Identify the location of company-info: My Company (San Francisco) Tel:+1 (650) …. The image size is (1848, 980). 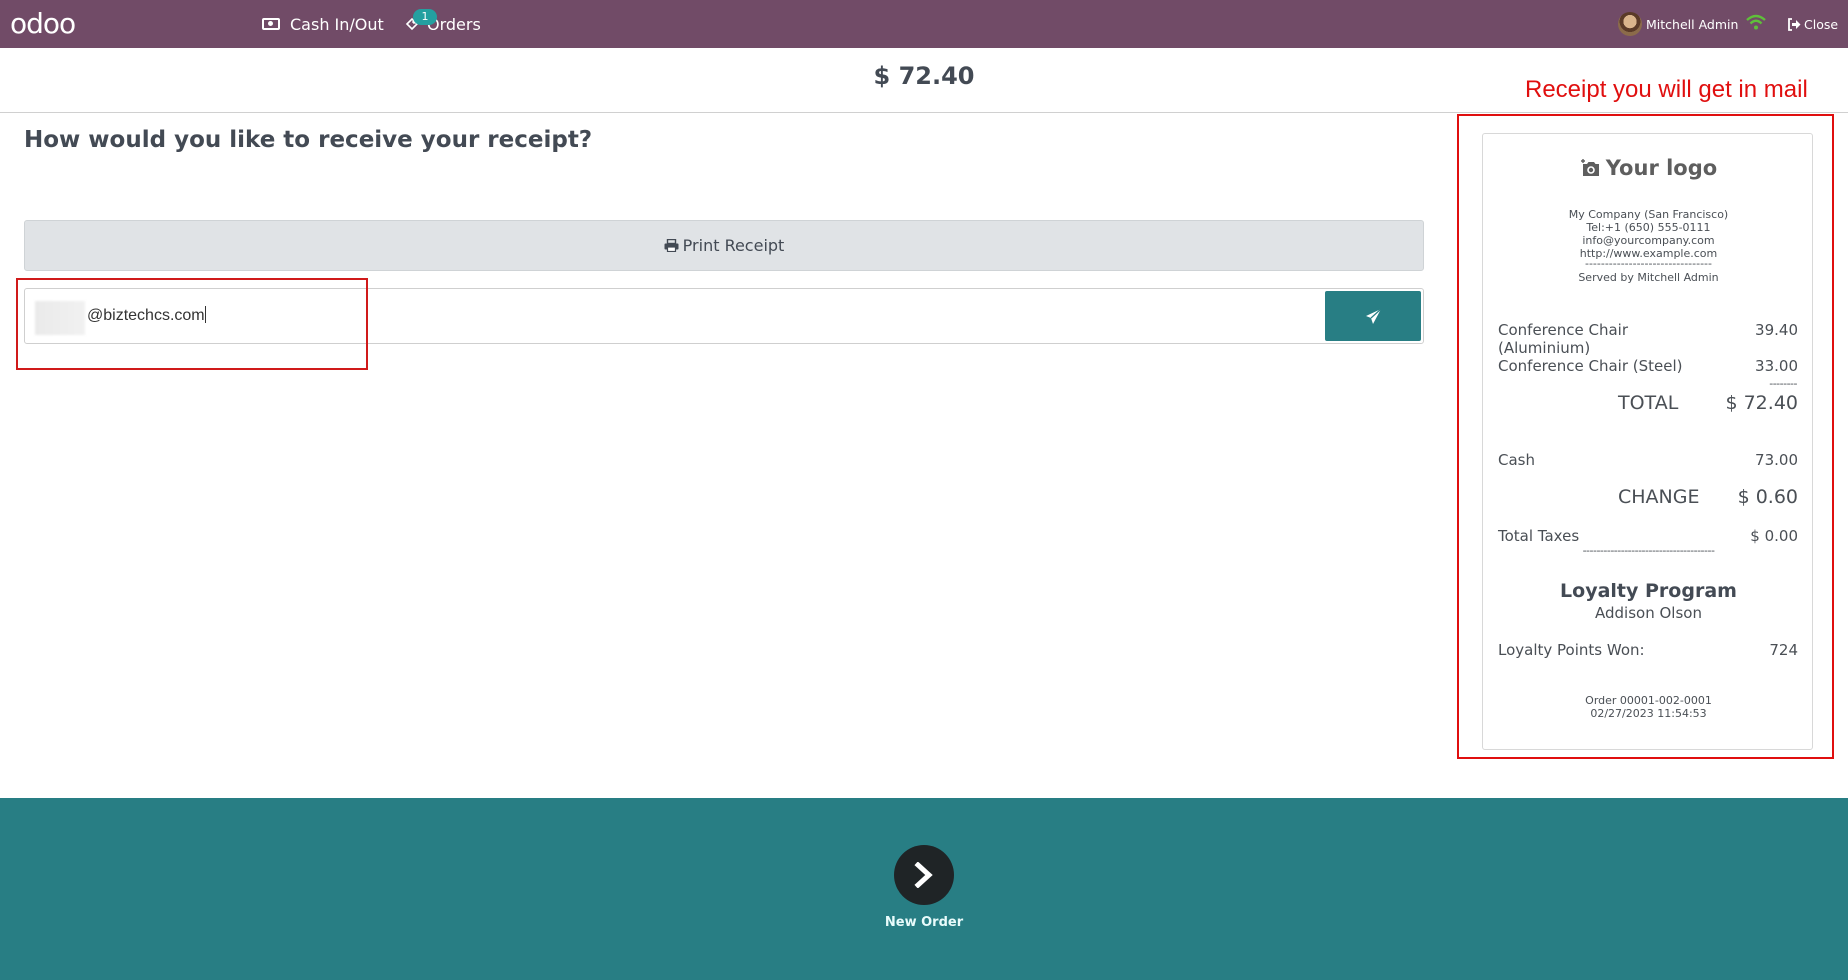
(1648, 246).